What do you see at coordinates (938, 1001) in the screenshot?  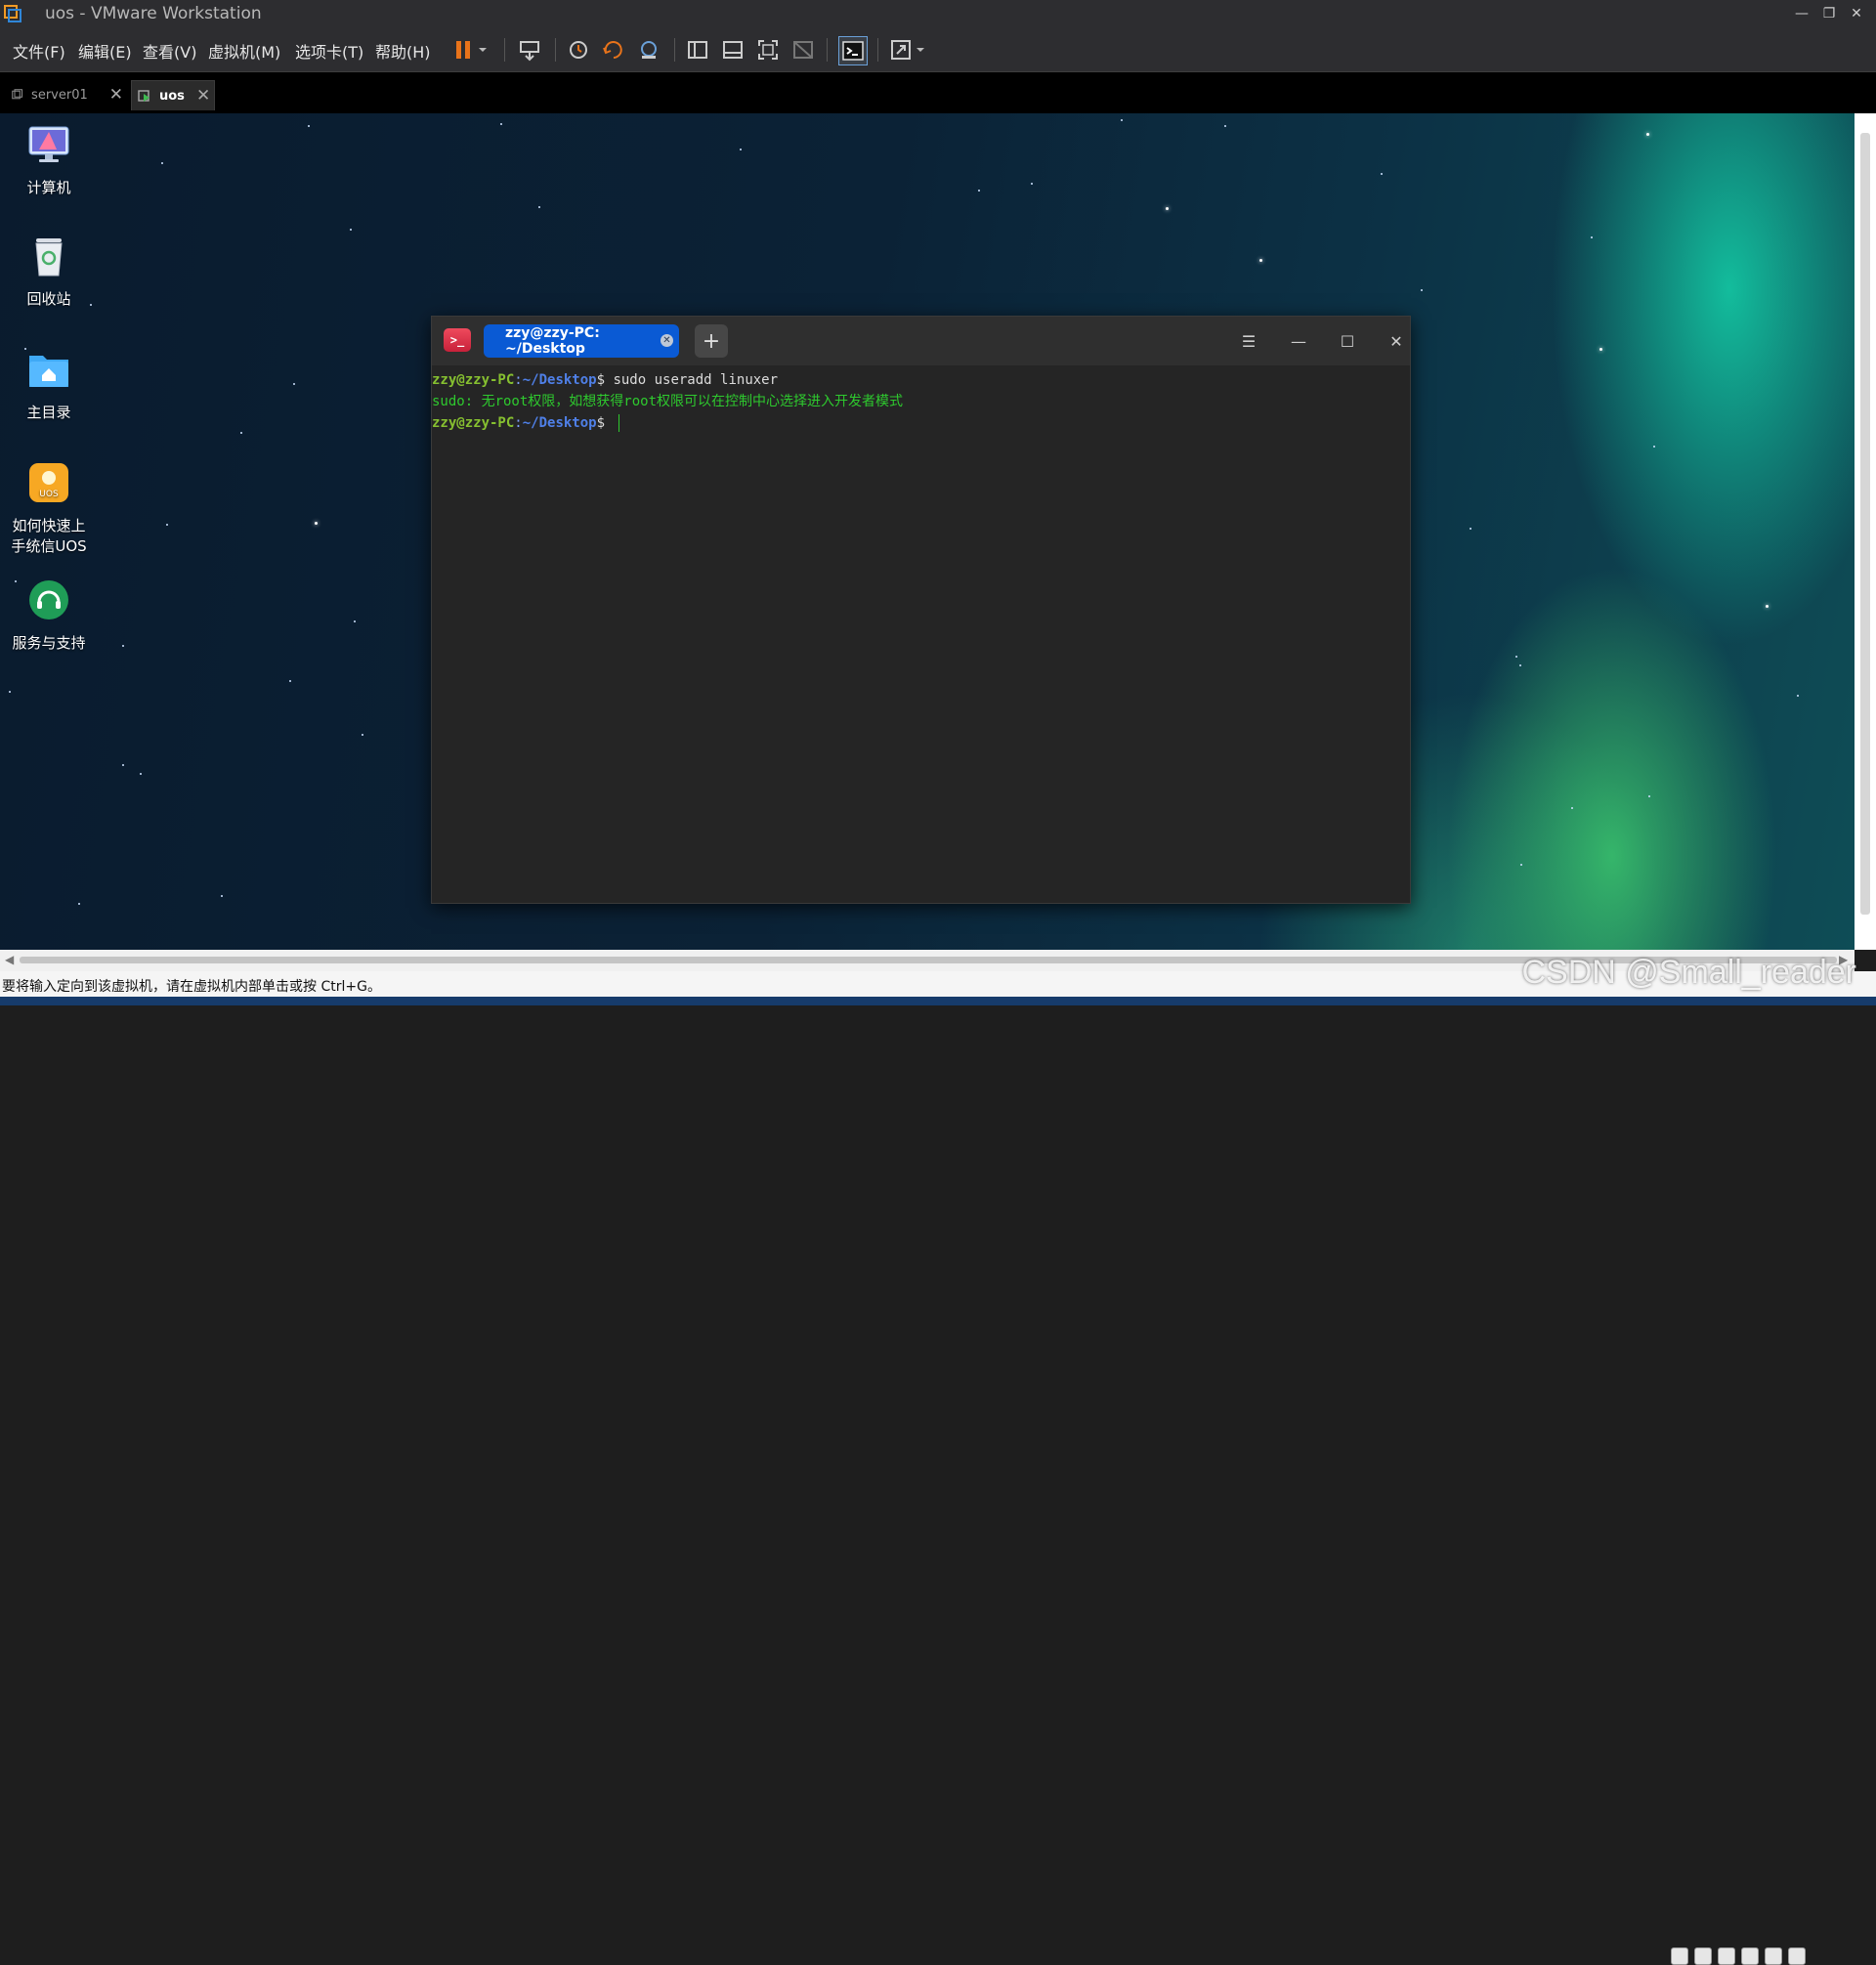 I see `host-taskbar-edge` at bounding box center [938, 1001].